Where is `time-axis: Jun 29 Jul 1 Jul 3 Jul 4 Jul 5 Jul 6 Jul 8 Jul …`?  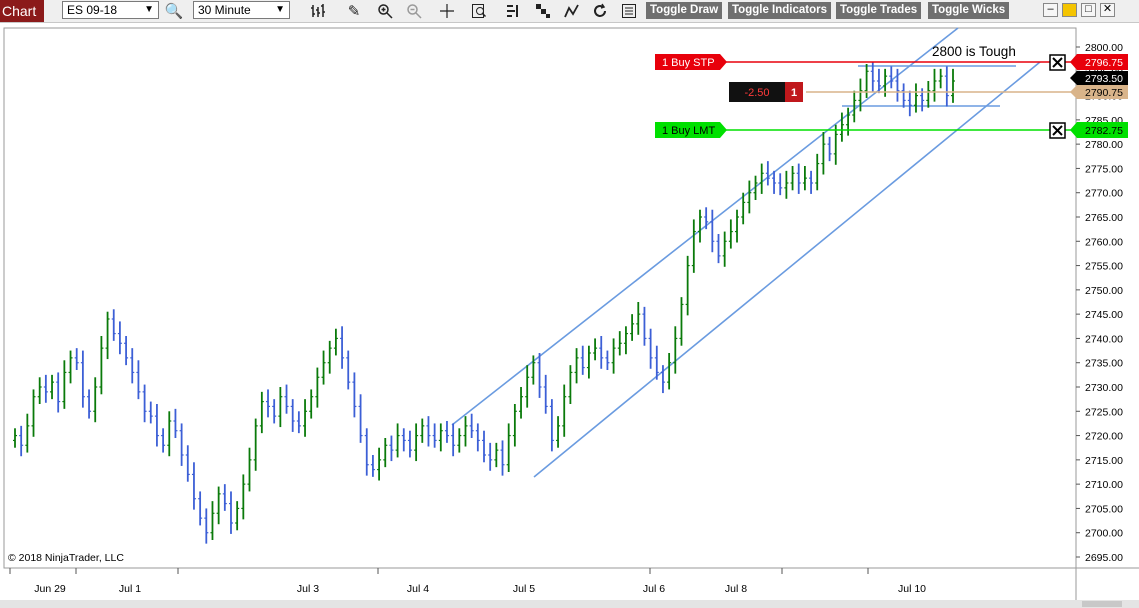
time-axis: Jun 29 Jul 1 Jul 3 Jul 4 Jul 5 Jul 6 Jul 8 Jul … is located at coordinates (467, 581).